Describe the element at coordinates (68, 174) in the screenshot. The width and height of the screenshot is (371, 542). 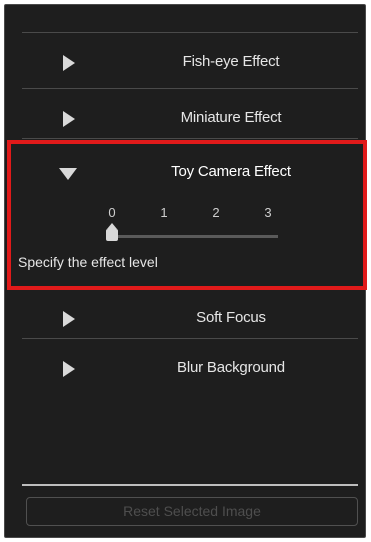
I see `collapse-arrow-icon` at that location.